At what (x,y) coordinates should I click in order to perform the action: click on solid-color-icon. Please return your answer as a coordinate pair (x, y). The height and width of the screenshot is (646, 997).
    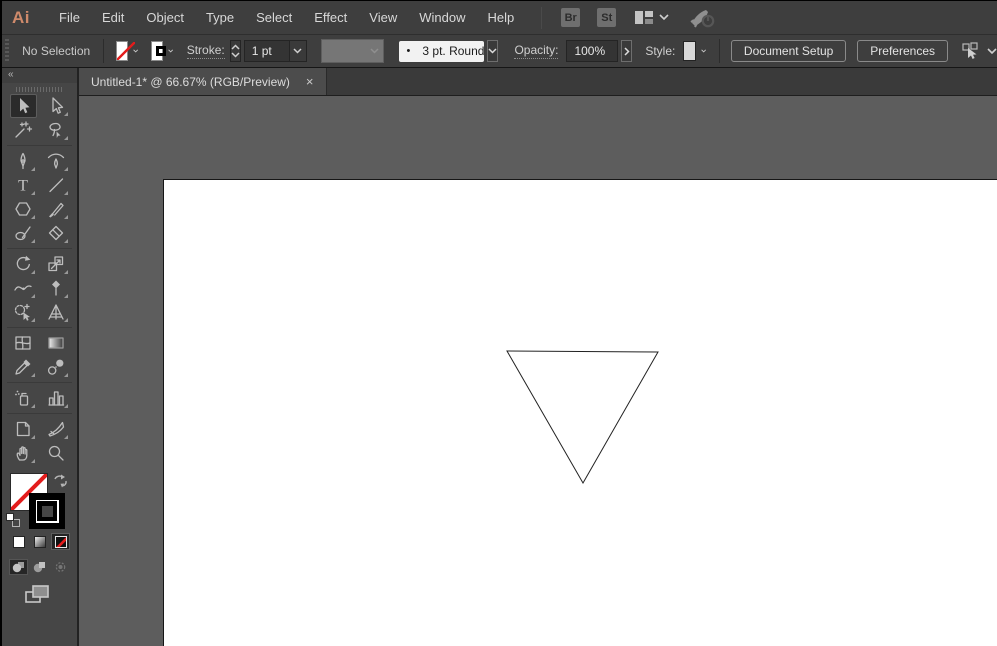
    Looking at the image, I should click on (18, 541).